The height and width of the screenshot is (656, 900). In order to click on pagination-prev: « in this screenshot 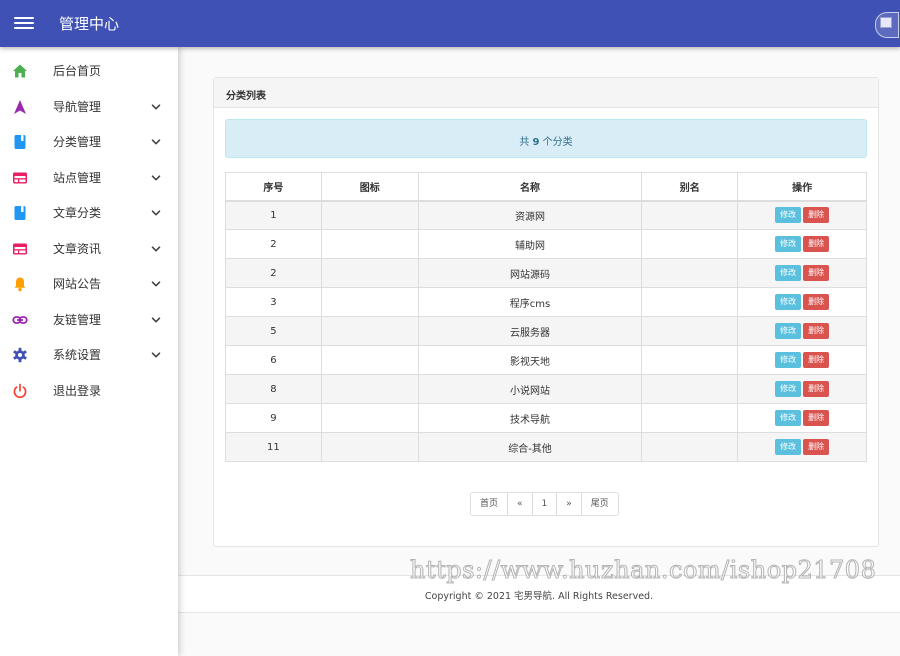, I will do `click(519, 504)`.